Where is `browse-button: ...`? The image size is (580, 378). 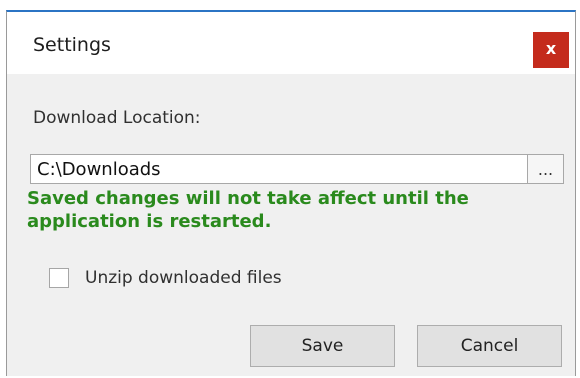 browse-button: ... is located at coordinates (546, 169).